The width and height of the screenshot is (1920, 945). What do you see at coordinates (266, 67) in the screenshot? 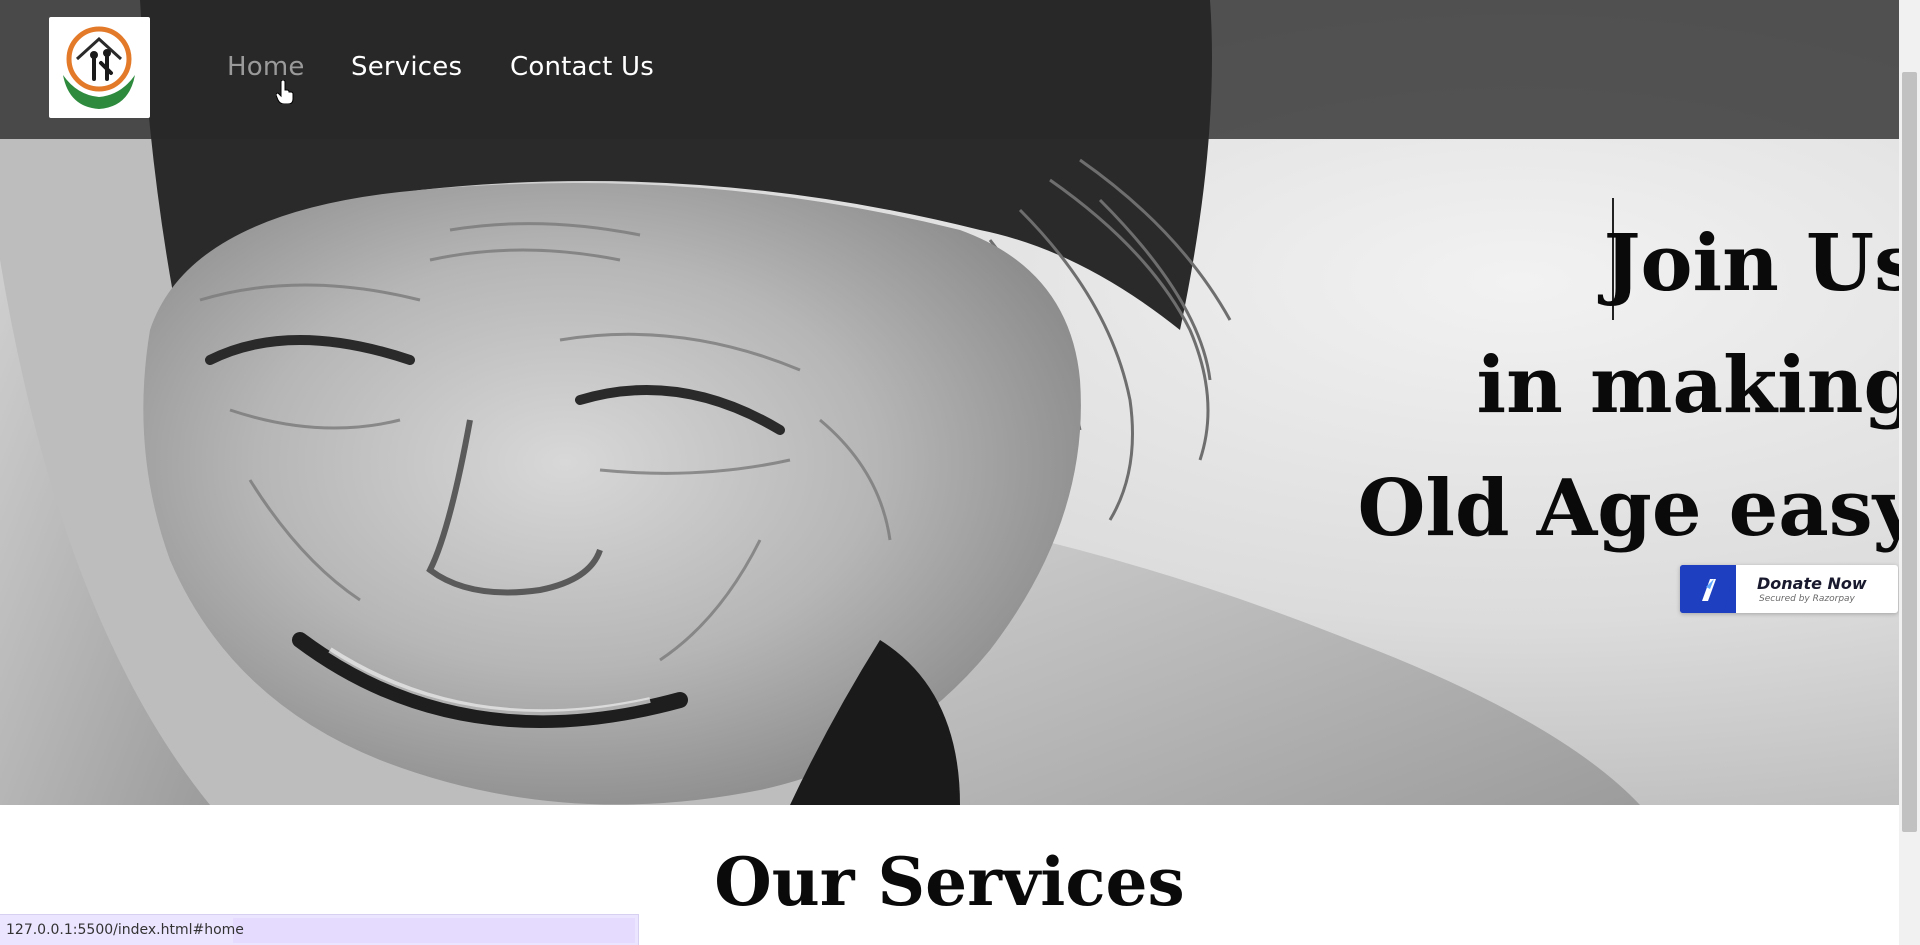
I see `nav-home: Home` at bounding box center [266, 67].